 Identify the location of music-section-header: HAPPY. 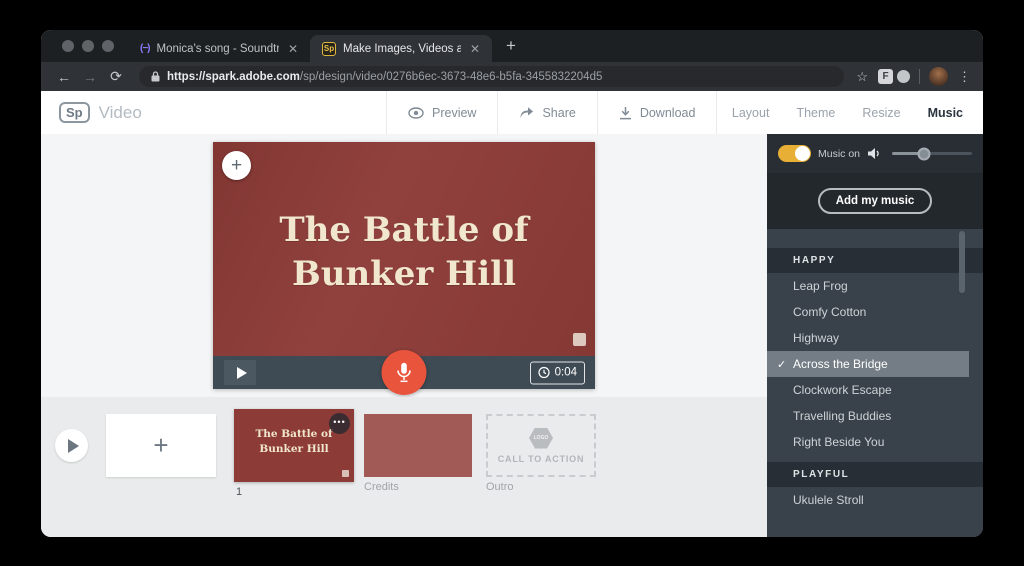
(875, 260).